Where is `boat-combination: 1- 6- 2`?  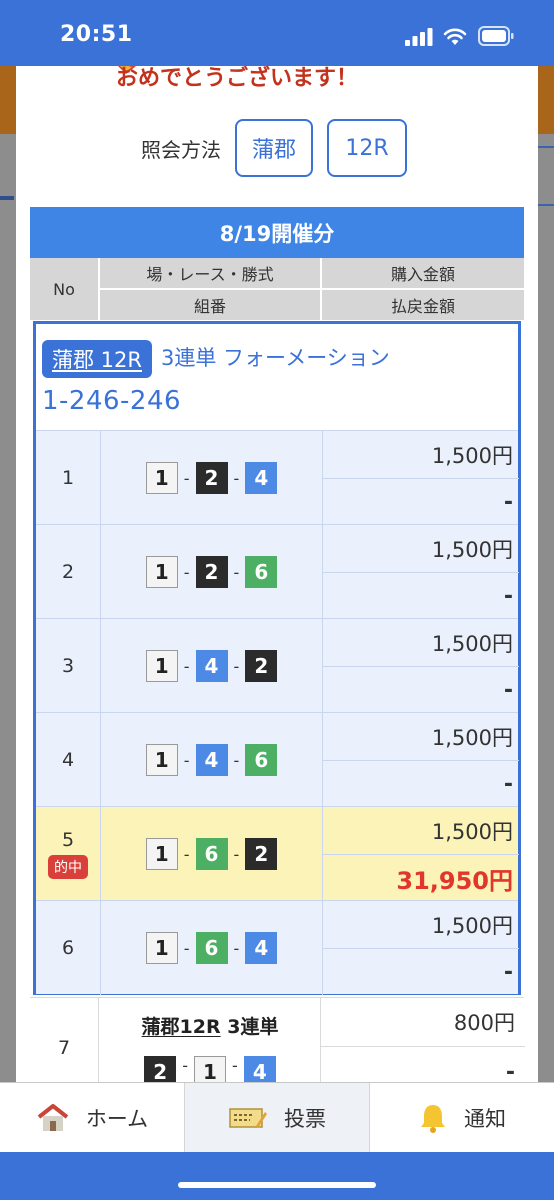
boat-combination: 1- 6- 2 is located at coordinates (211, 854).